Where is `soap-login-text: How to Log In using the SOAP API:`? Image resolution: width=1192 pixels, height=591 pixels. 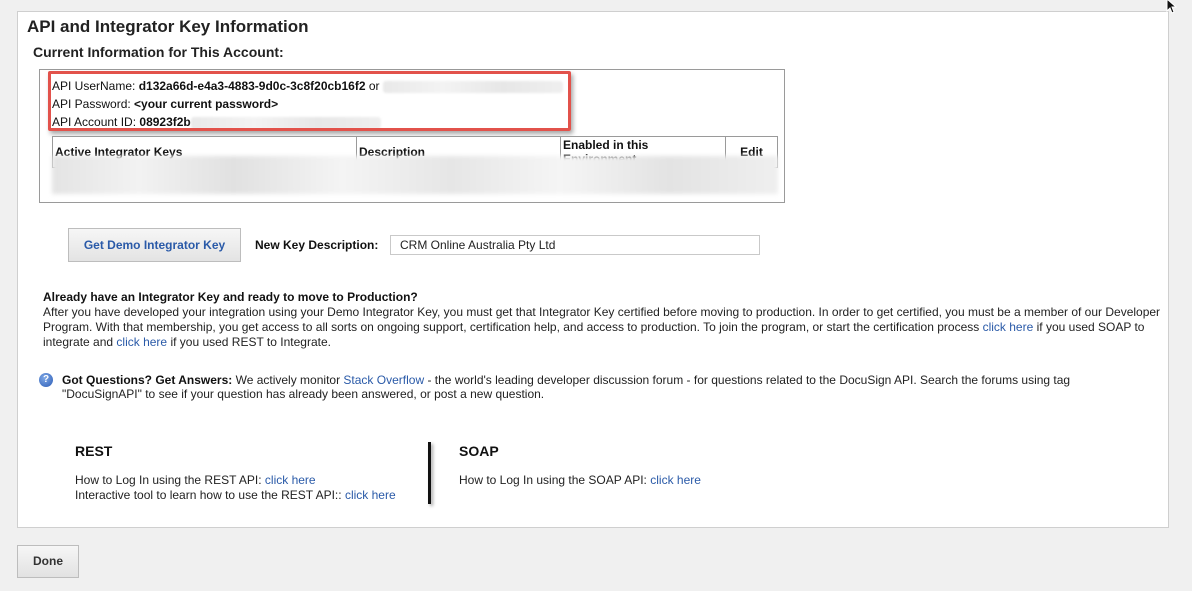
soap-login-text: How to Log In using the SOAP API: is located at coordinates (553, 480).